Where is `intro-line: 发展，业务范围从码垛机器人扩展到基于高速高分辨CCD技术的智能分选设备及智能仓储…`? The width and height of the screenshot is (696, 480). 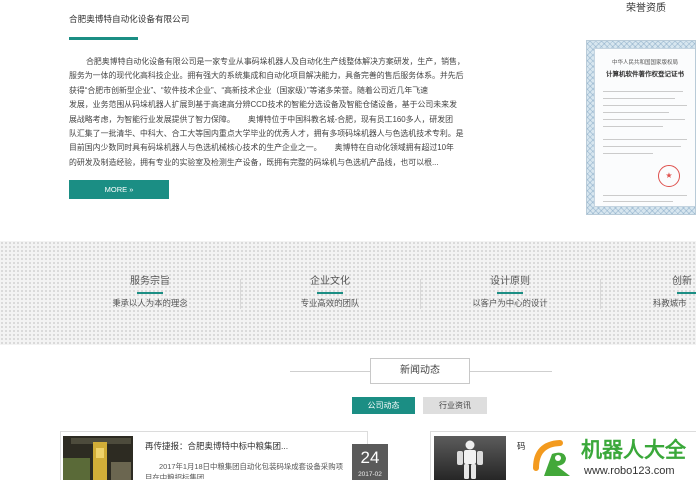 intro-line: 发展，业务范围从码垛机器人扩展到基于高速高分辨CCD技术的智能分选设备及智能仓储… is located at coordinates (263, 105).